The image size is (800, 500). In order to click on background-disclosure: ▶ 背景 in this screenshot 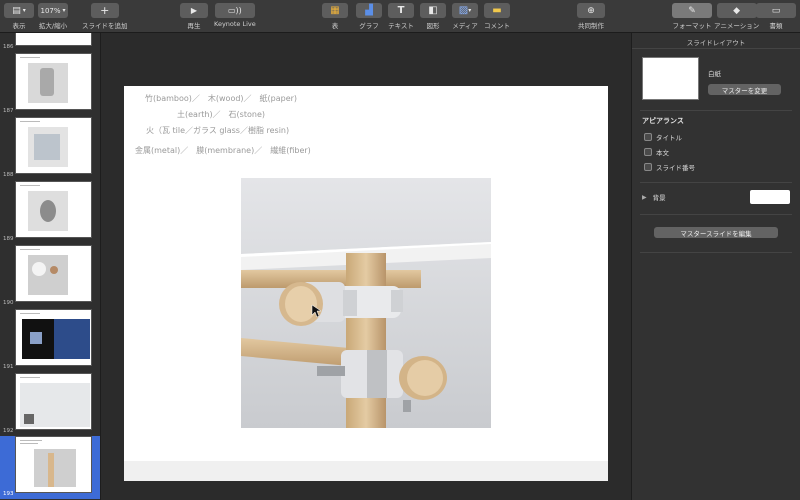, I will do `click(654, 197)`.